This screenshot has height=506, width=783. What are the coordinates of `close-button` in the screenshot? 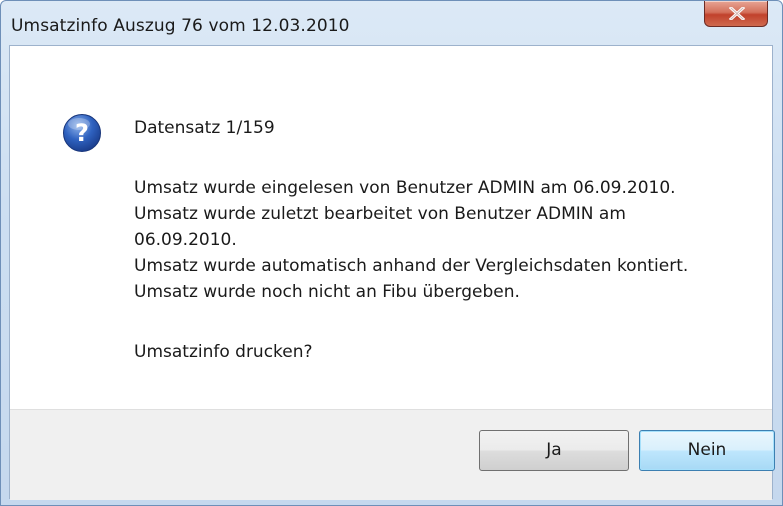 It's located at (736, 14).